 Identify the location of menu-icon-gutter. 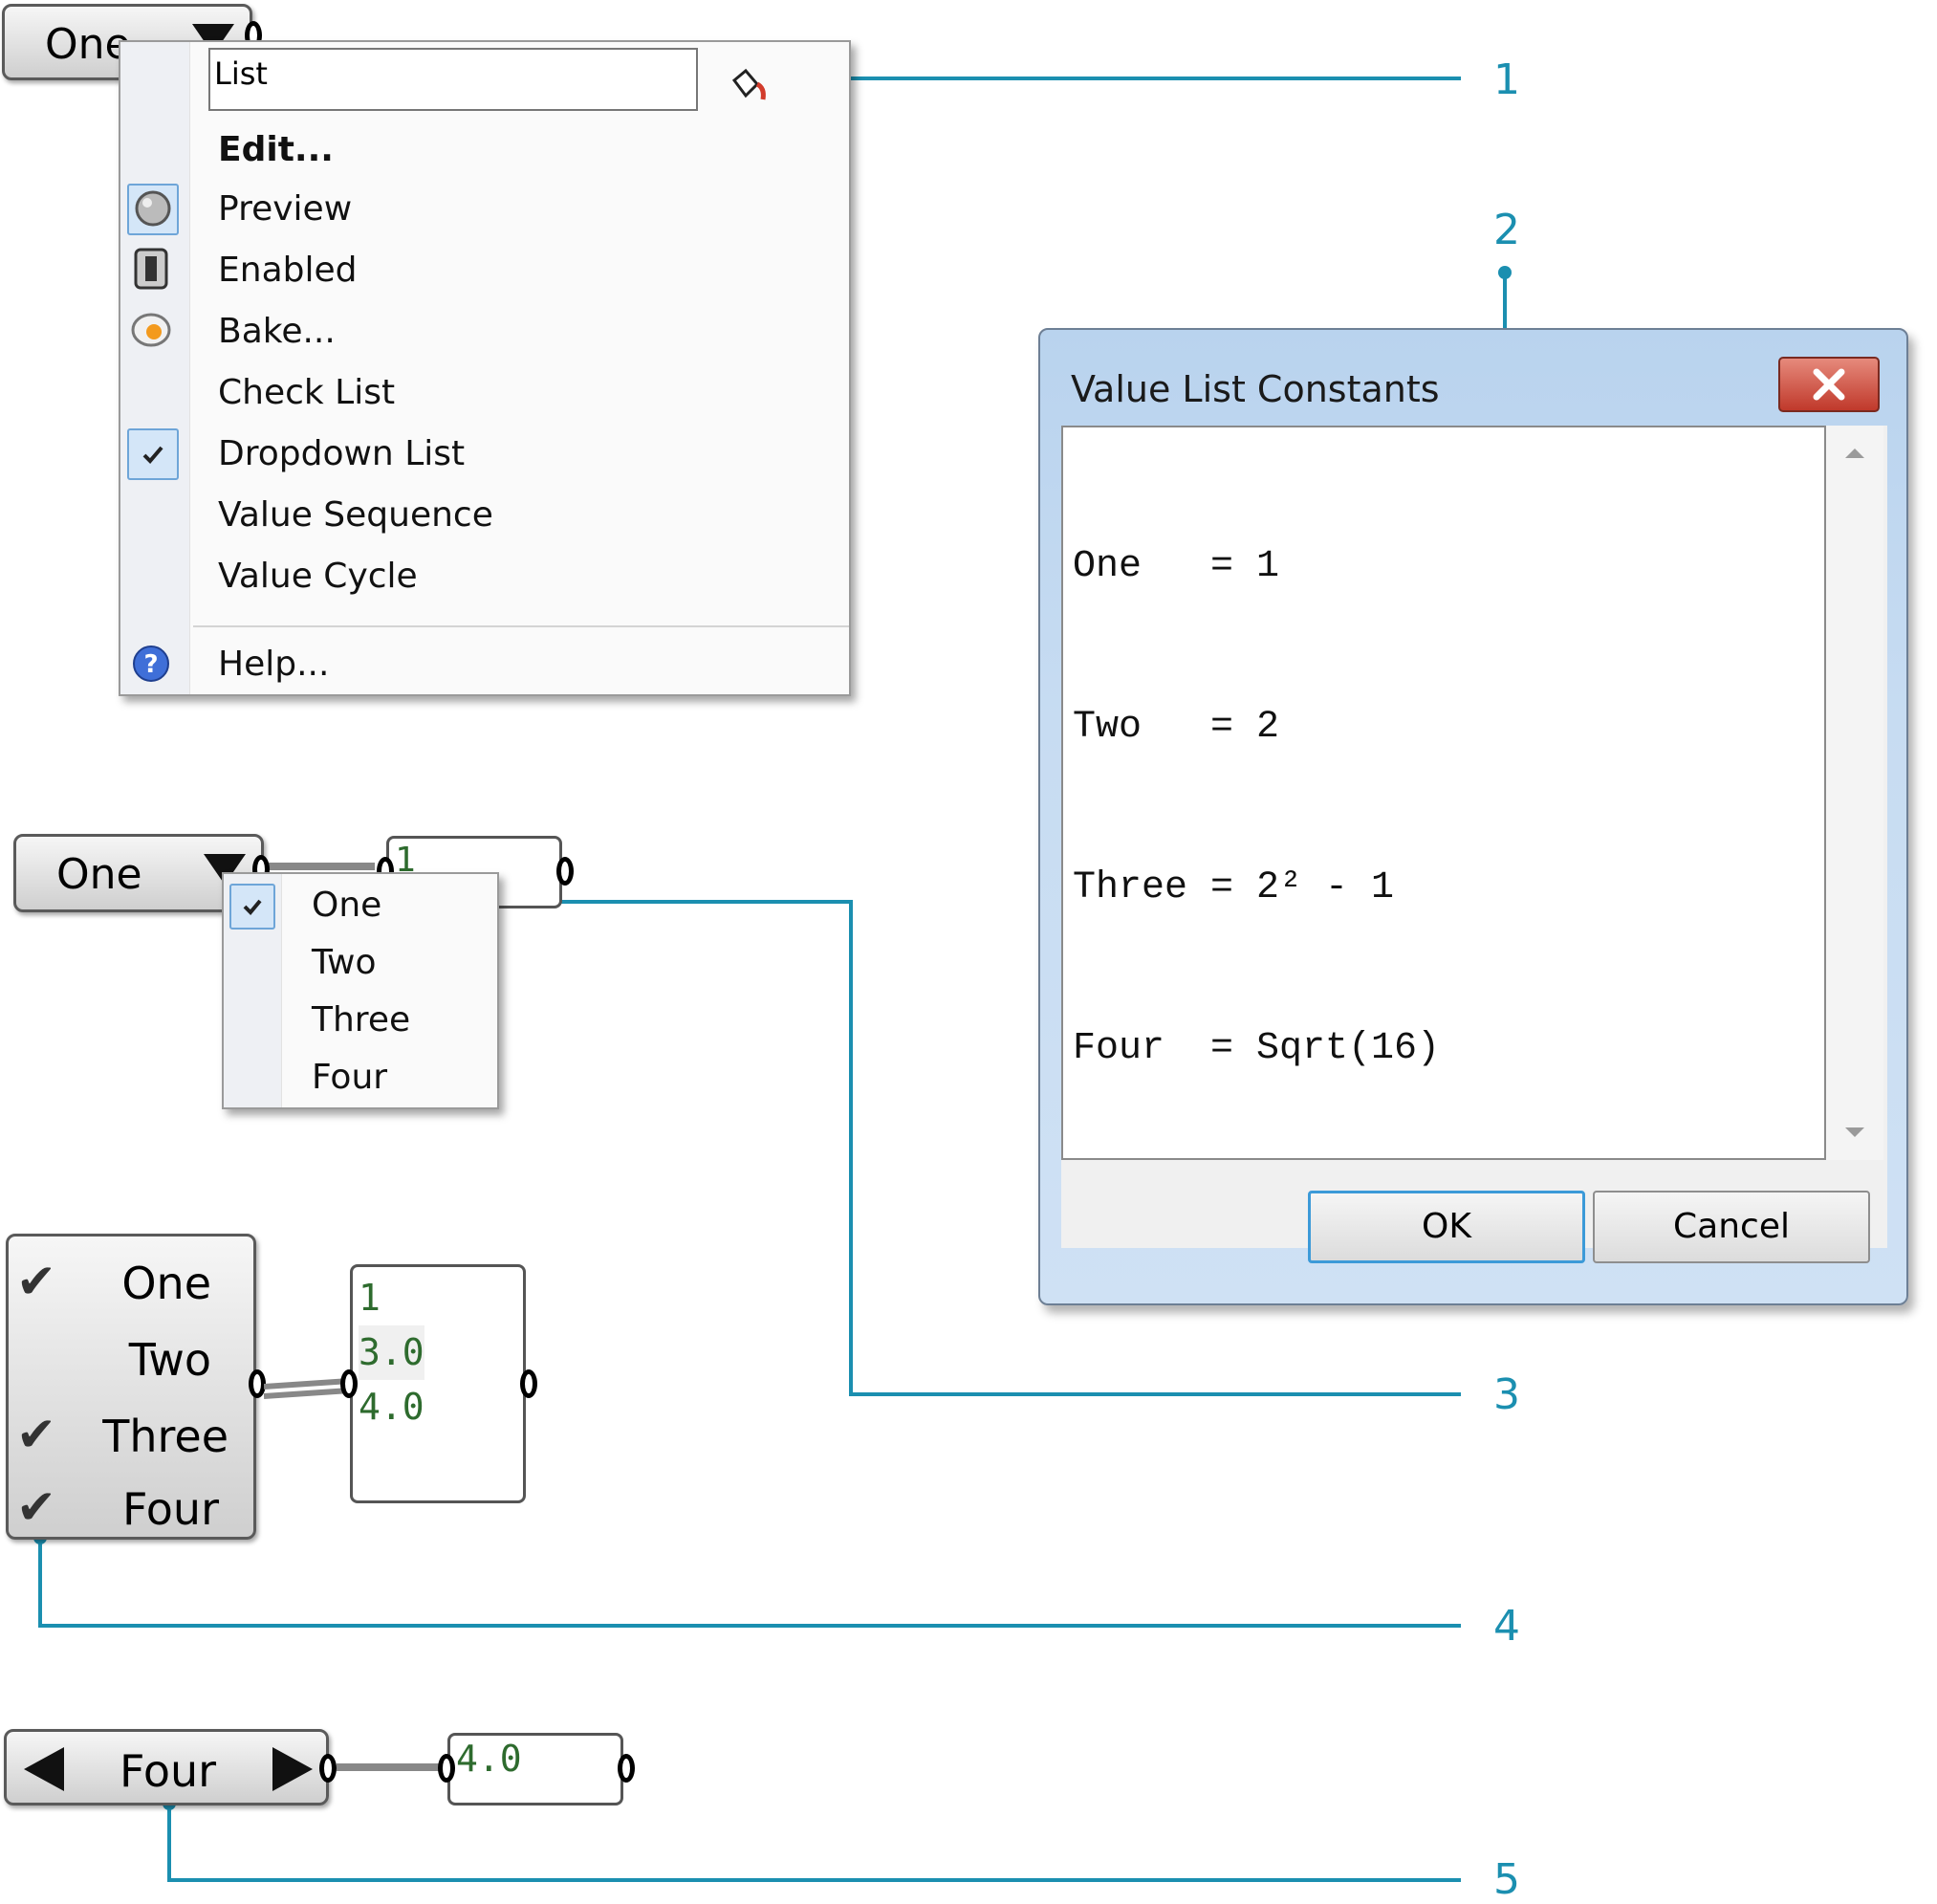
(155, 368).